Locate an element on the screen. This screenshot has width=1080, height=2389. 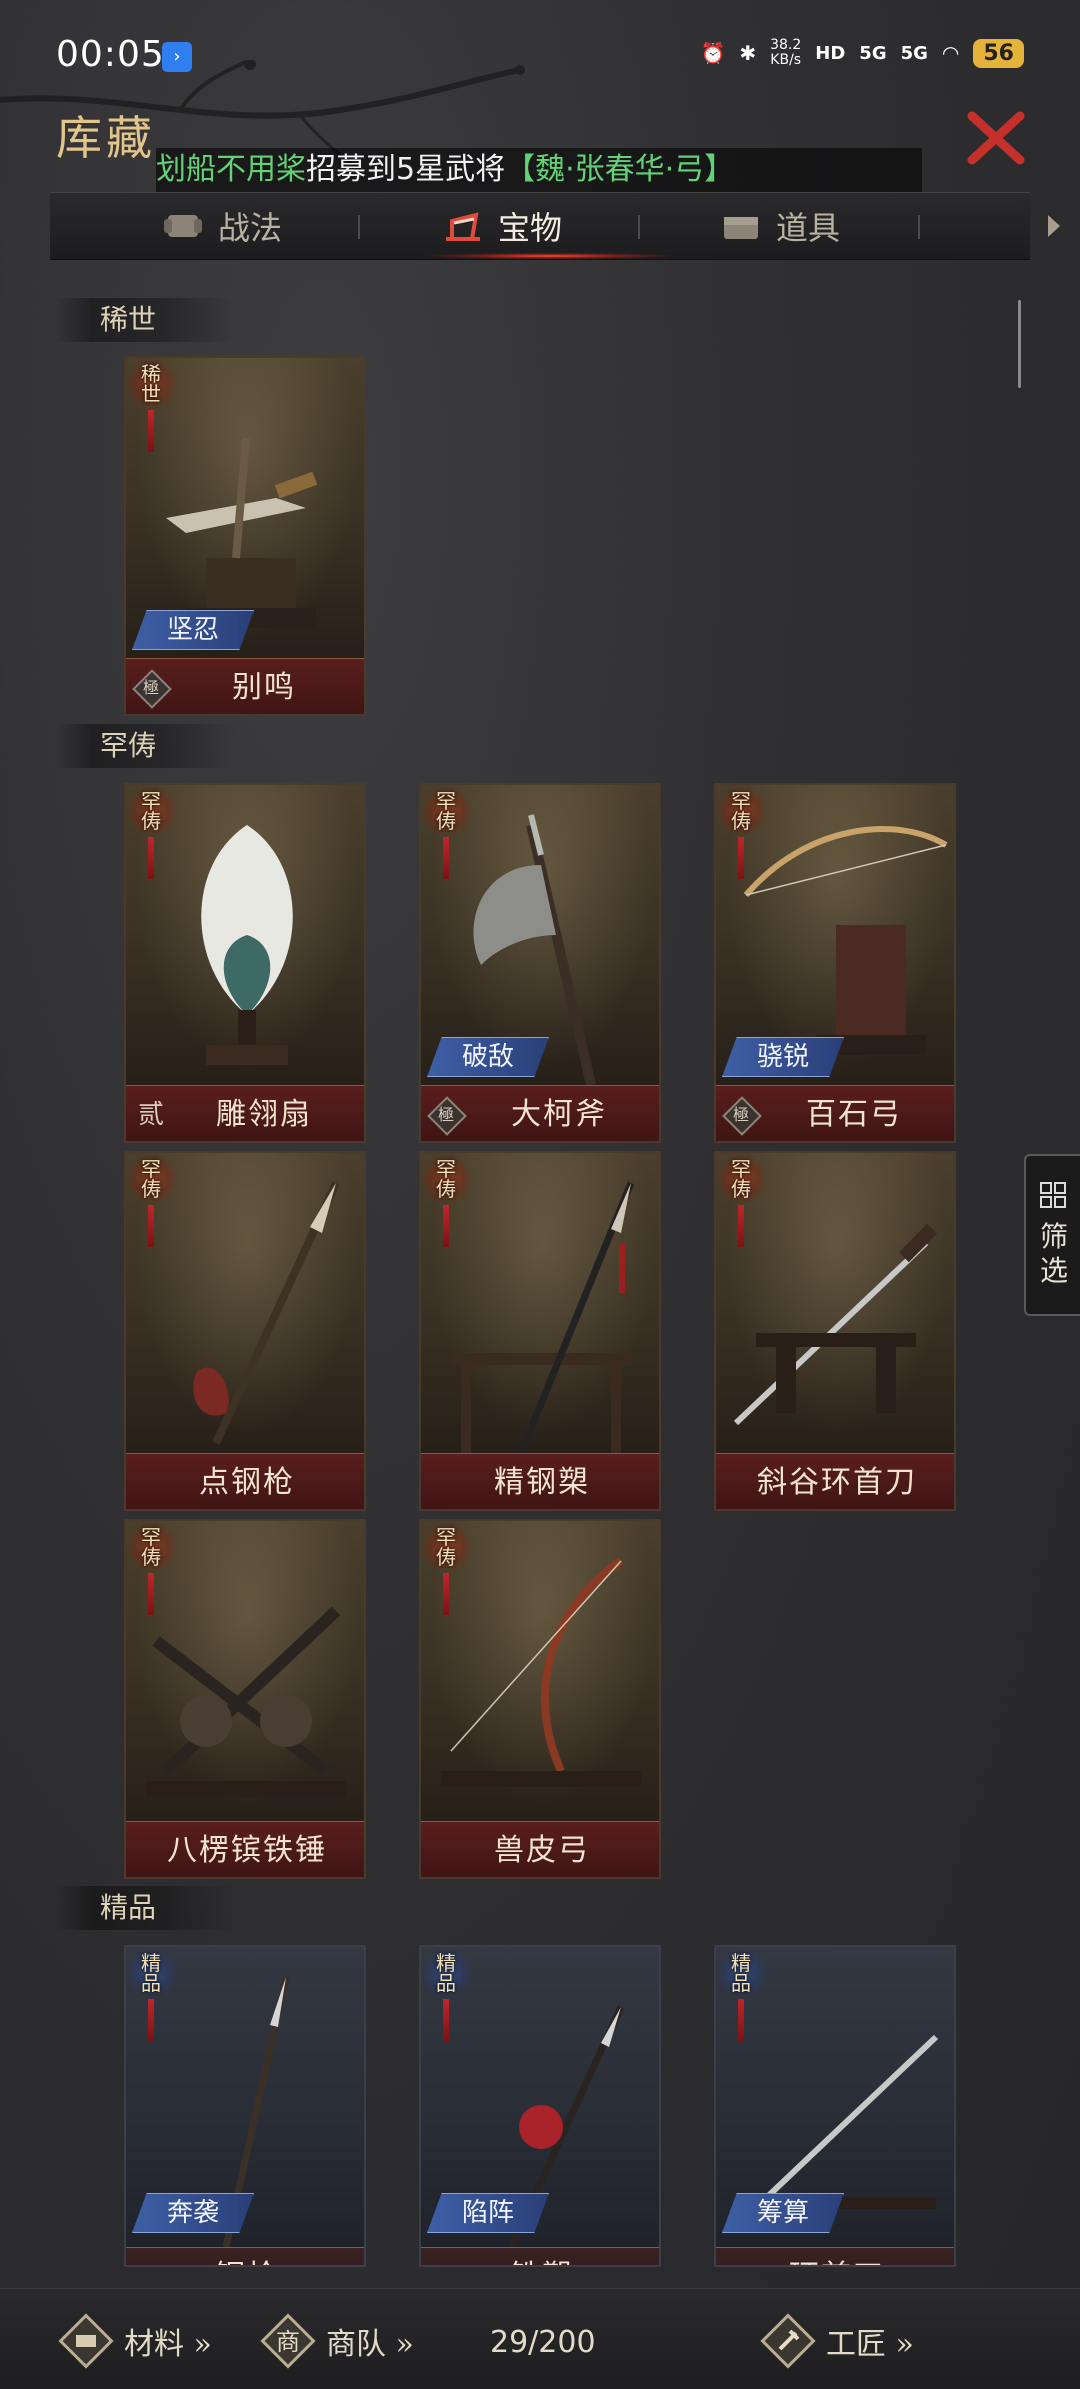
trait-badge: 奔袭 is located at coordinates (193, 2213).